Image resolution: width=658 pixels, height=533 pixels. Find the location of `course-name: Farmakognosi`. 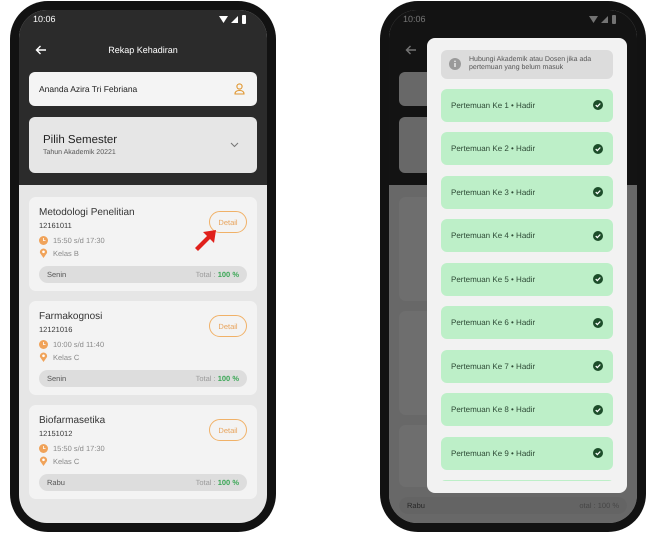

course-name: Farmakognosi is located at coordinates (71, 316).